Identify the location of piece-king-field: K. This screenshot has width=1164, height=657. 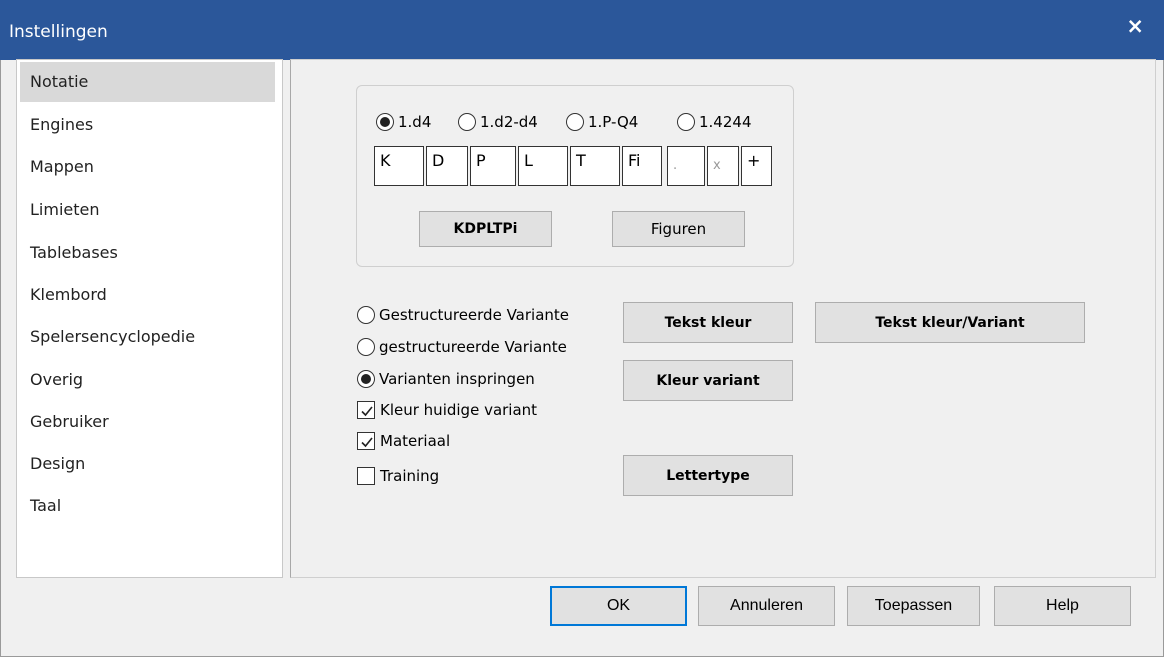
(399, 166).